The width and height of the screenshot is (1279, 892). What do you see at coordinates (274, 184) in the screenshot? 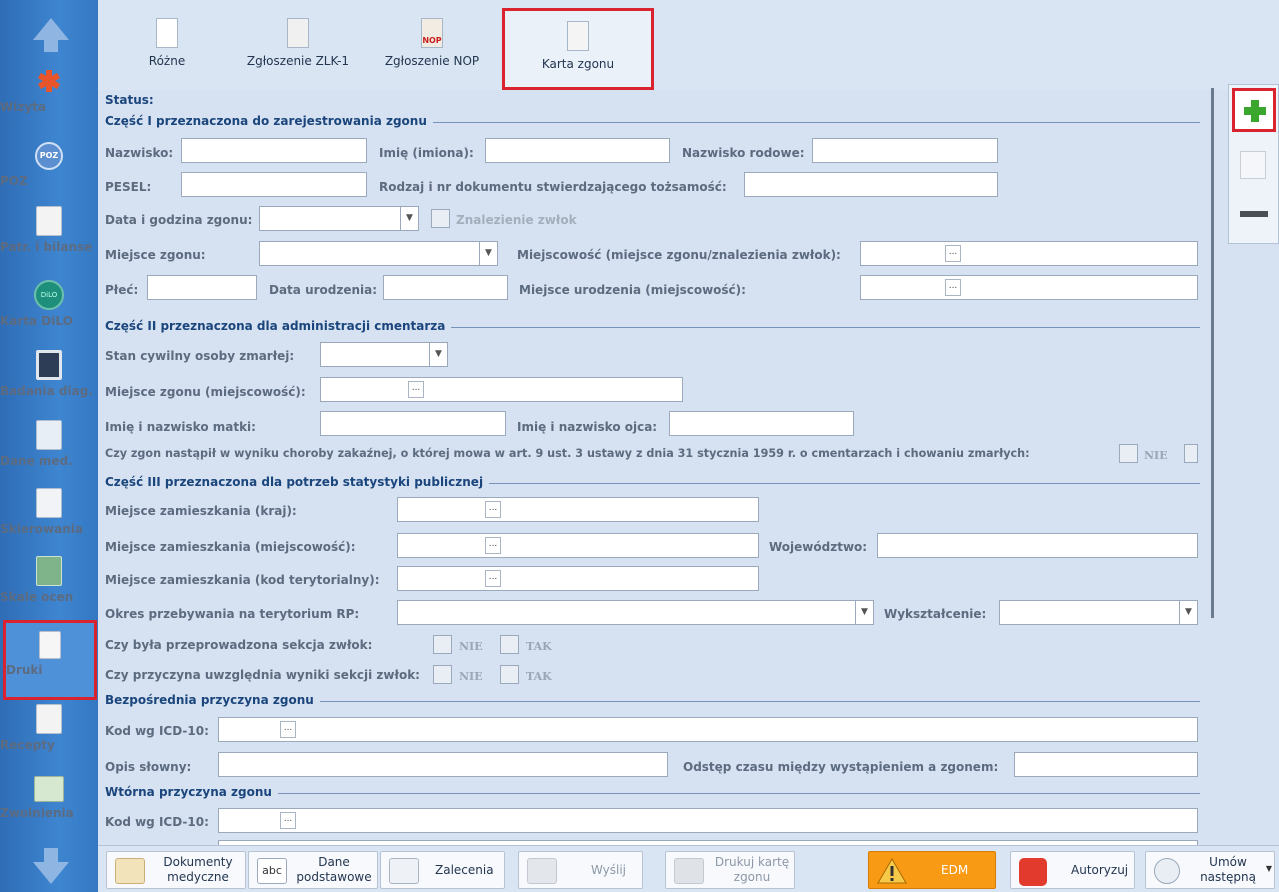
I see `pesel-field` at bounding box center [274, 184].